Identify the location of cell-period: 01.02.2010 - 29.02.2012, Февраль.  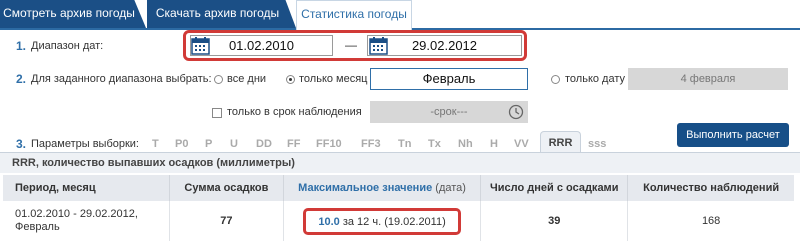
(86, 221).